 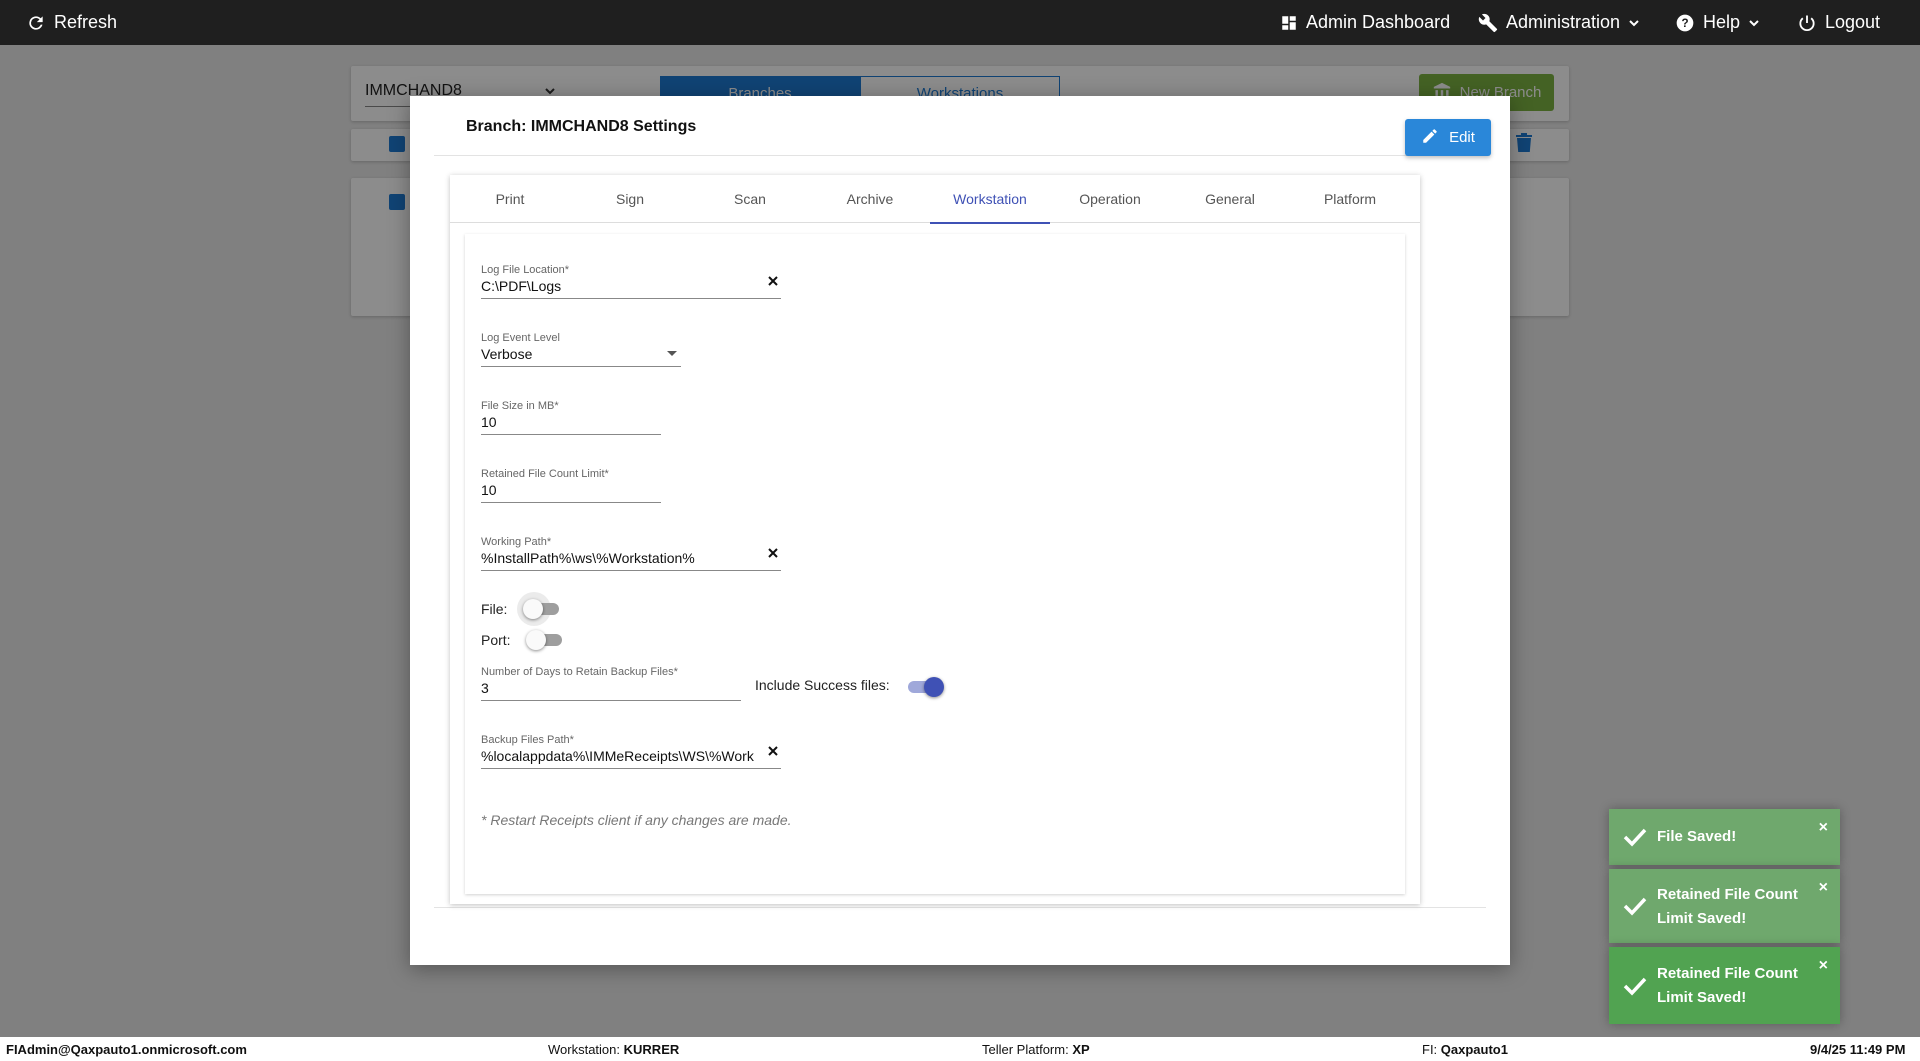 What do you see at coordinates (870, 199) in the screenshot?
I see `tab-archive: Archive` at bounding box center [870, 199].